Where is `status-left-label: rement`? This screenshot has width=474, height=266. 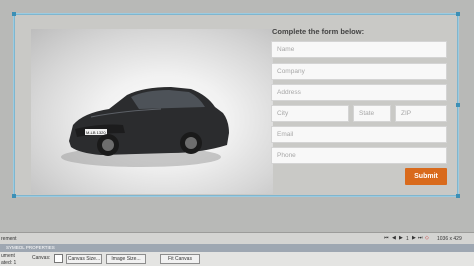
status-left-label: rement is located at coordinates (9, 239).